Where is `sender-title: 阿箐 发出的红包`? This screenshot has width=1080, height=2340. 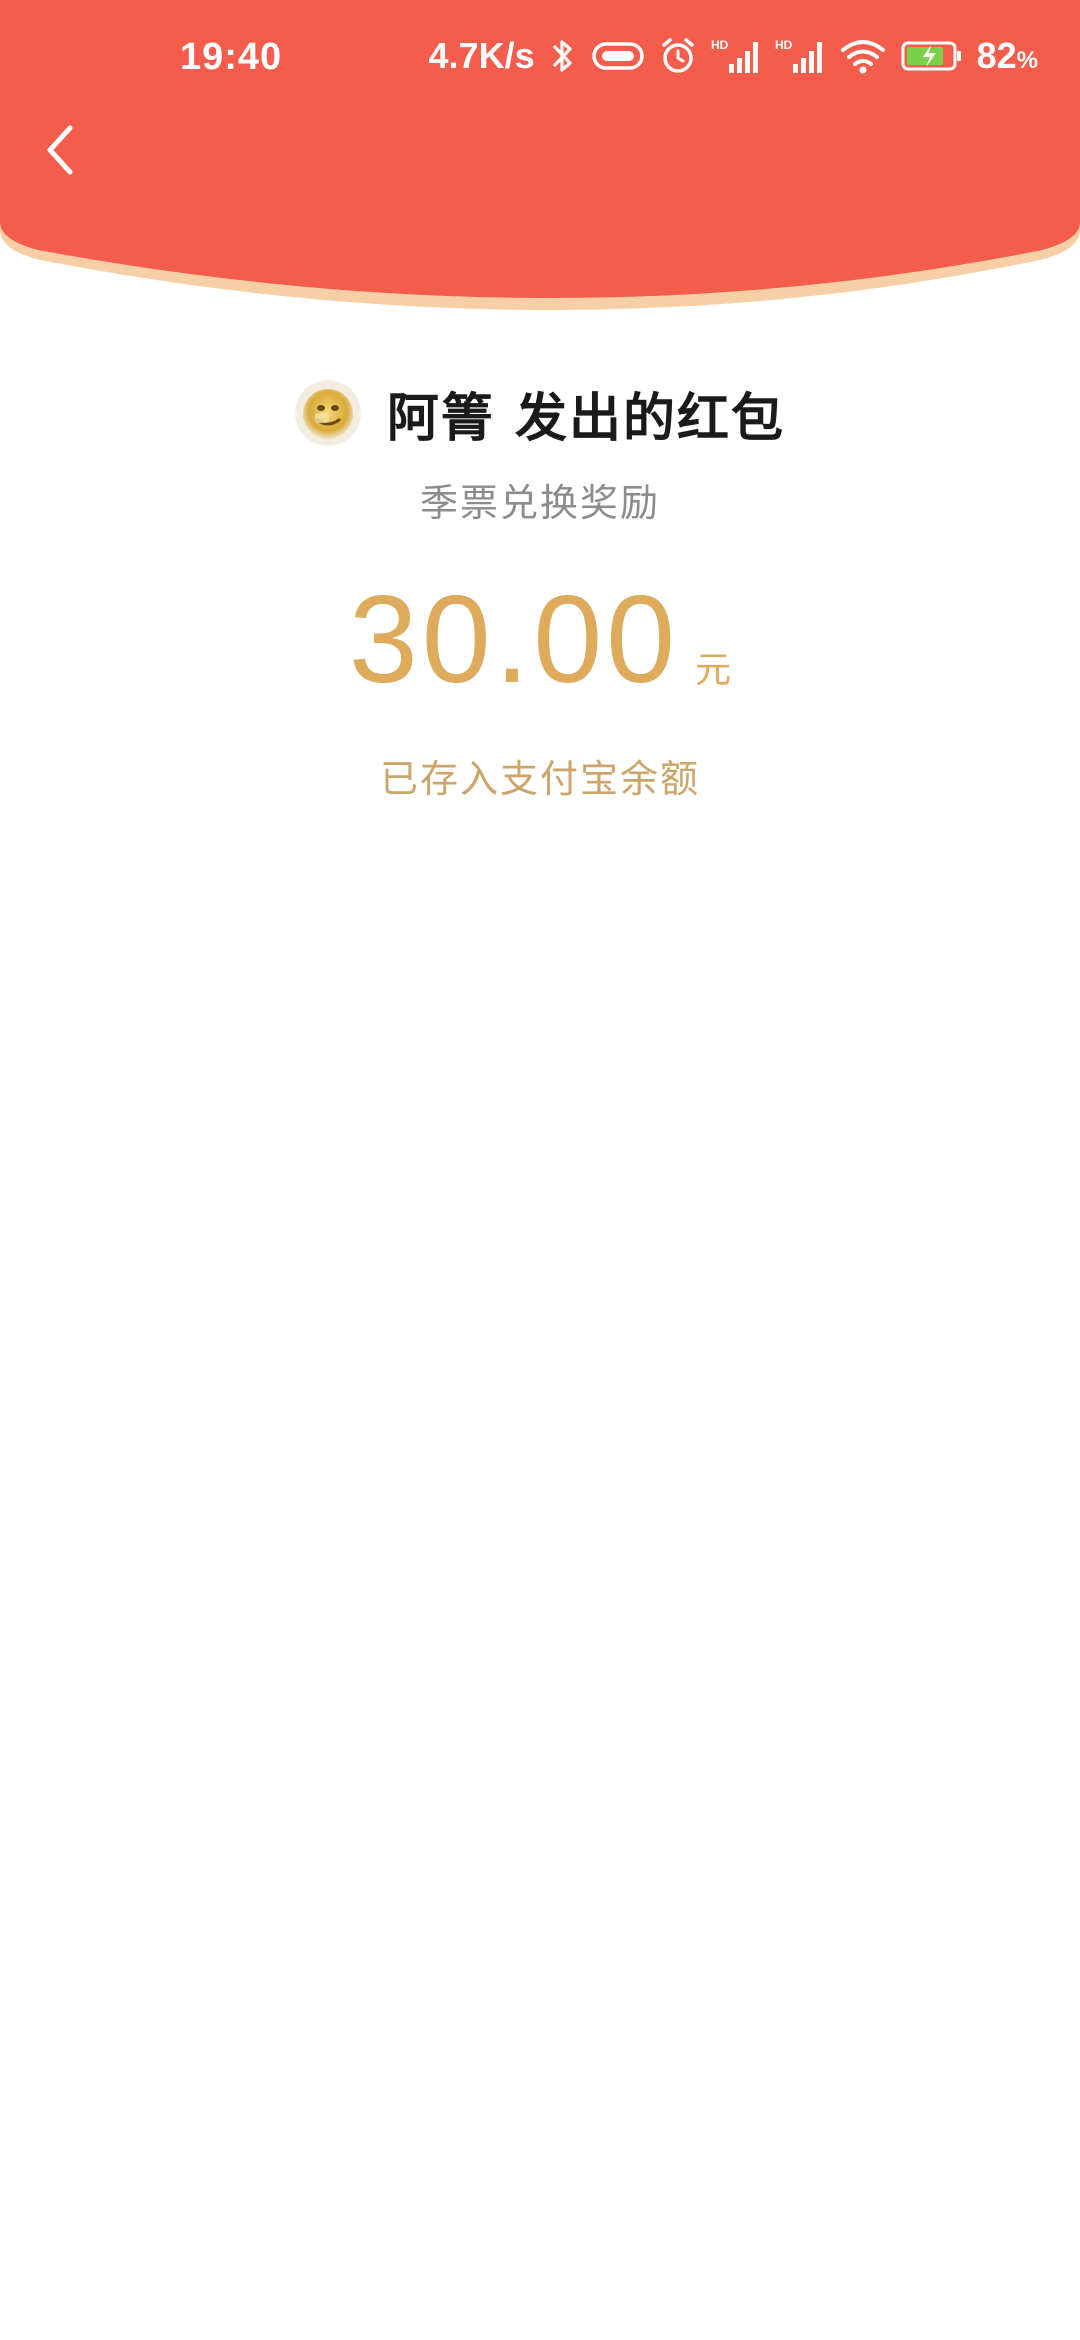
sender-title: 阿箐 发出的红包 is located at coordinates (586, 413).